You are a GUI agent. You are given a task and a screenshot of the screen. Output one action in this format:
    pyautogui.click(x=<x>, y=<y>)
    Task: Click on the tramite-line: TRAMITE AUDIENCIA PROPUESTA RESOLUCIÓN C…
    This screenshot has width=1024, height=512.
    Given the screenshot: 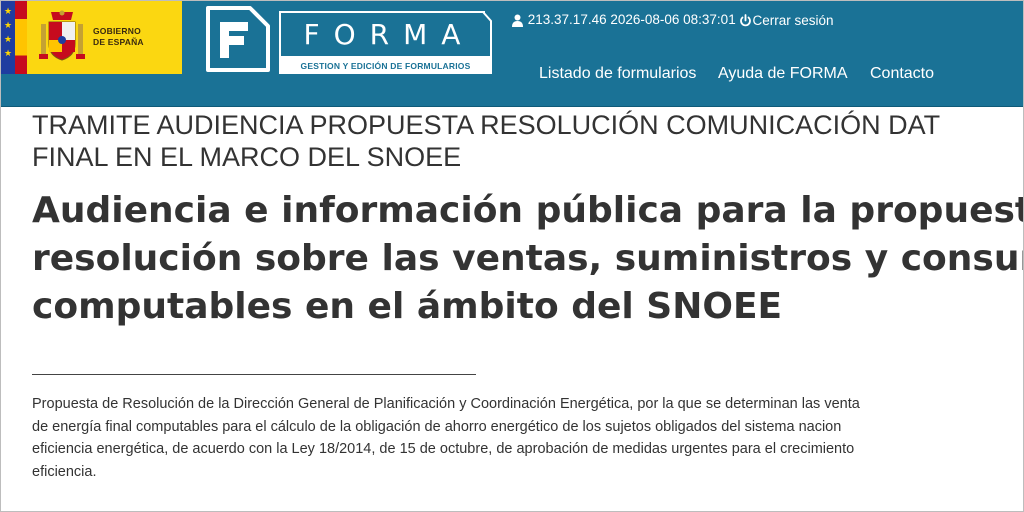 What is the action you would take?
    pyautogui.click(x=486, y=125)
    